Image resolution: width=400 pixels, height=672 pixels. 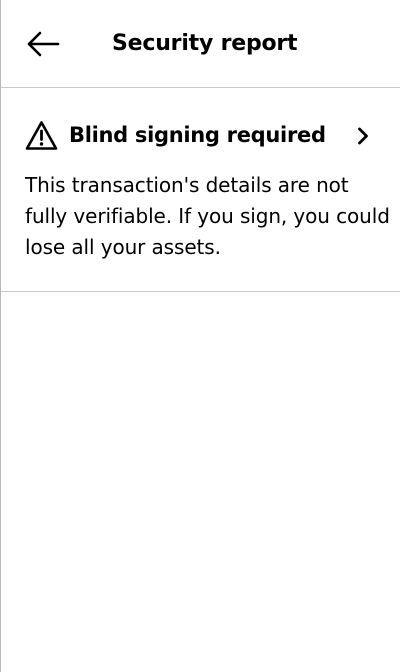 What do you see at coordinates (205, 43) in the screenshot?
I see `page-title: Security report` at bounding box center [205, 43].